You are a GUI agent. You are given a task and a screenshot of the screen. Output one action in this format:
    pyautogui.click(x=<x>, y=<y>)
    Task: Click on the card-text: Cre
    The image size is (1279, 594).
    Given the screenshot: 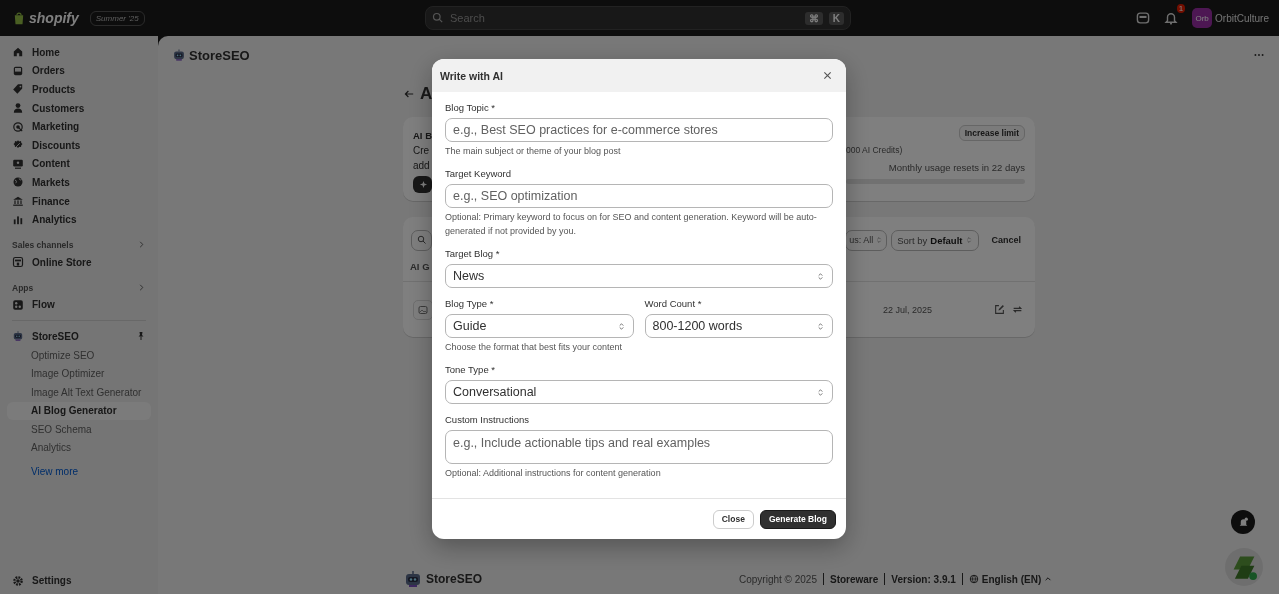 What is the action you would take?
    pyautogui.click(x=421, y=150)
    